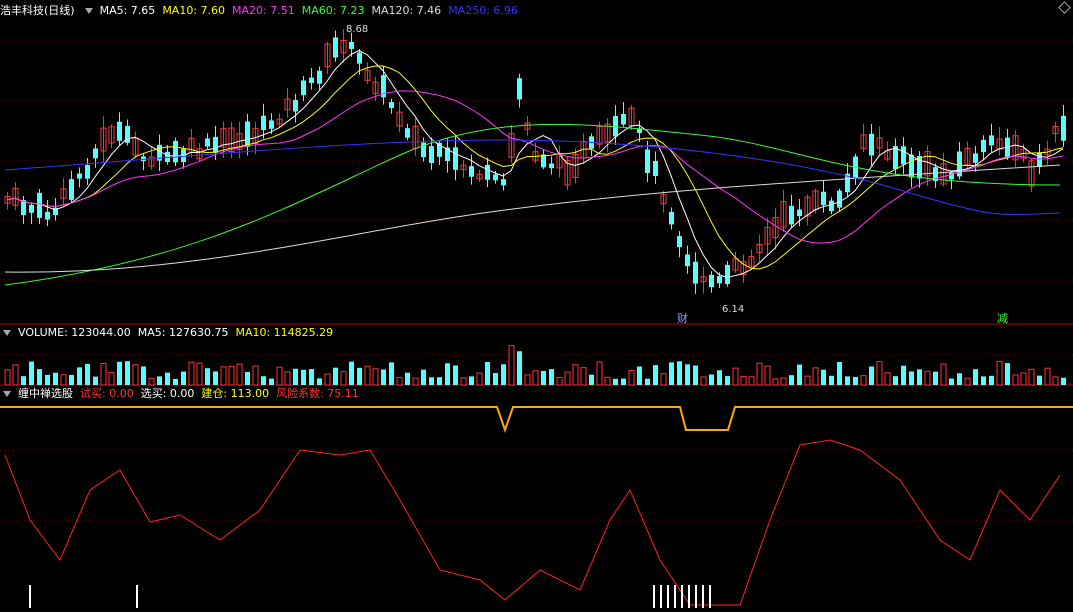 This screenshot has height=612, width=1073. What do you see at coordinates (194, 10) in the screenshot?
I see `ma-label: MA10: 7.60` at bounding box center [194, 10].